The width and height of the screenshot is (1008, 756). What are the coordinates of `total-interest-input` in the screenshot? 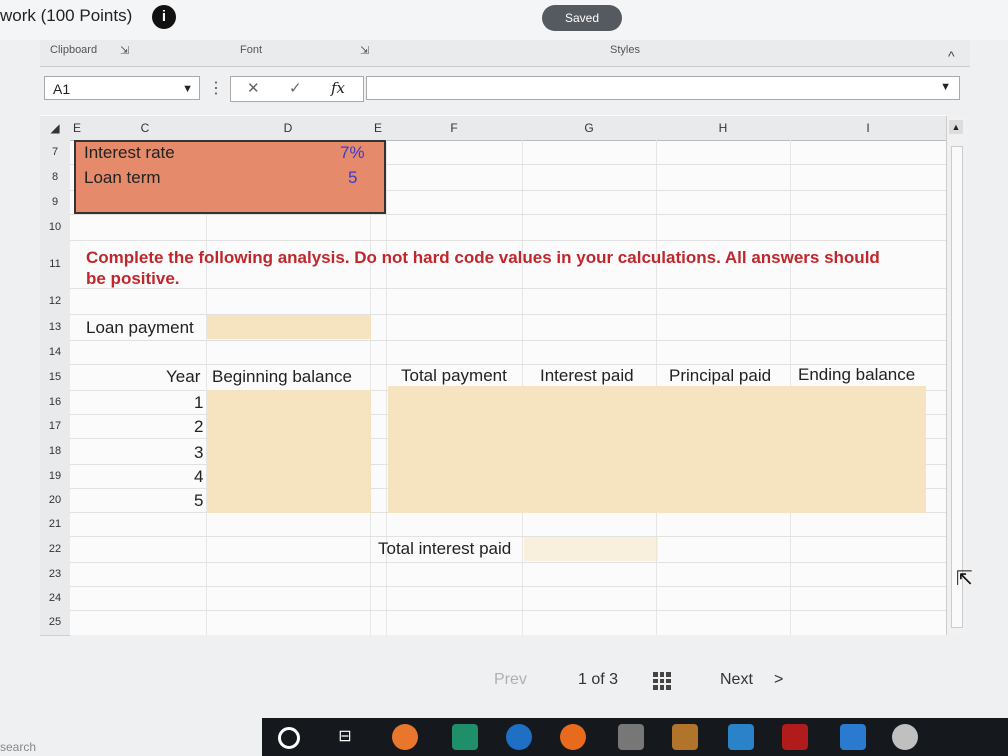 It's located at (591, 549).